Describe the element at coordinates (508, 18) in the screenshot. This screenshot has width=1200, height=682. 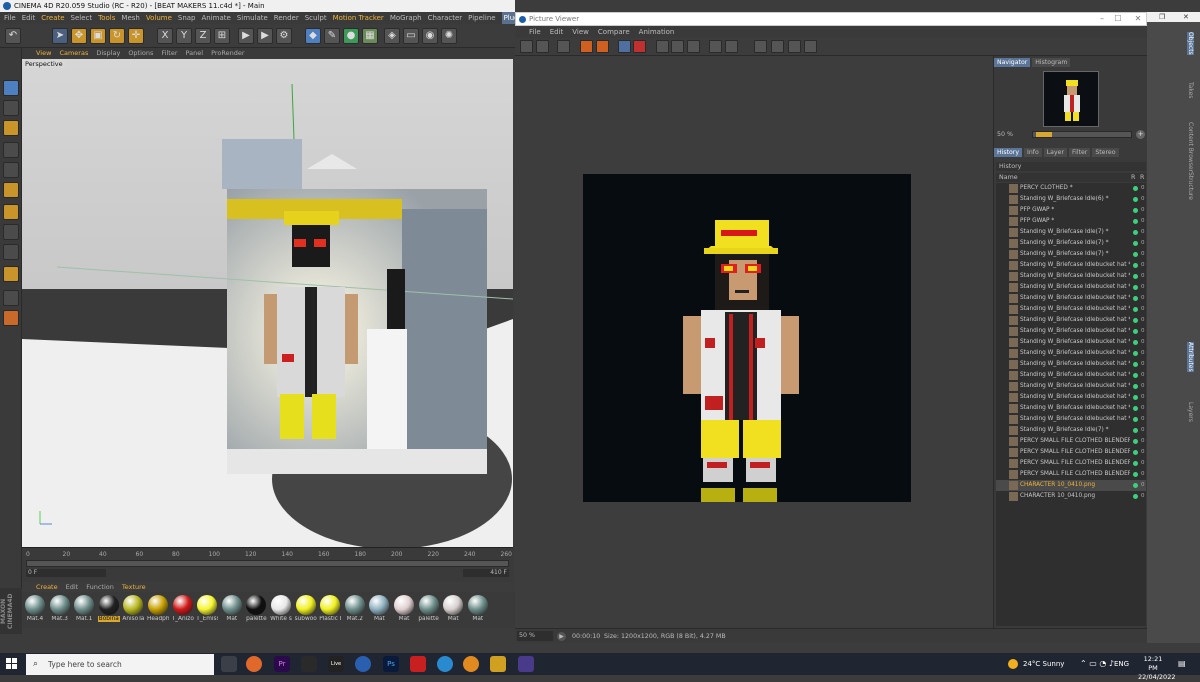
I see `menu-plugins: Plugins` at that location.